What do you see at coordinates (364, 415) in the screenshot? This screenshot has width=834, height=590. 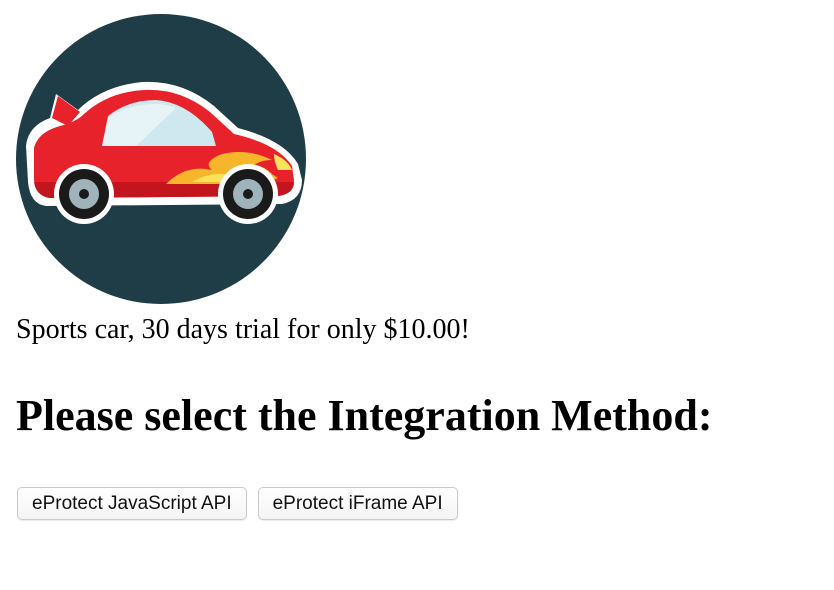 I see `page-heading: Please select the Integration Method:` at bounding box center [364, 415].